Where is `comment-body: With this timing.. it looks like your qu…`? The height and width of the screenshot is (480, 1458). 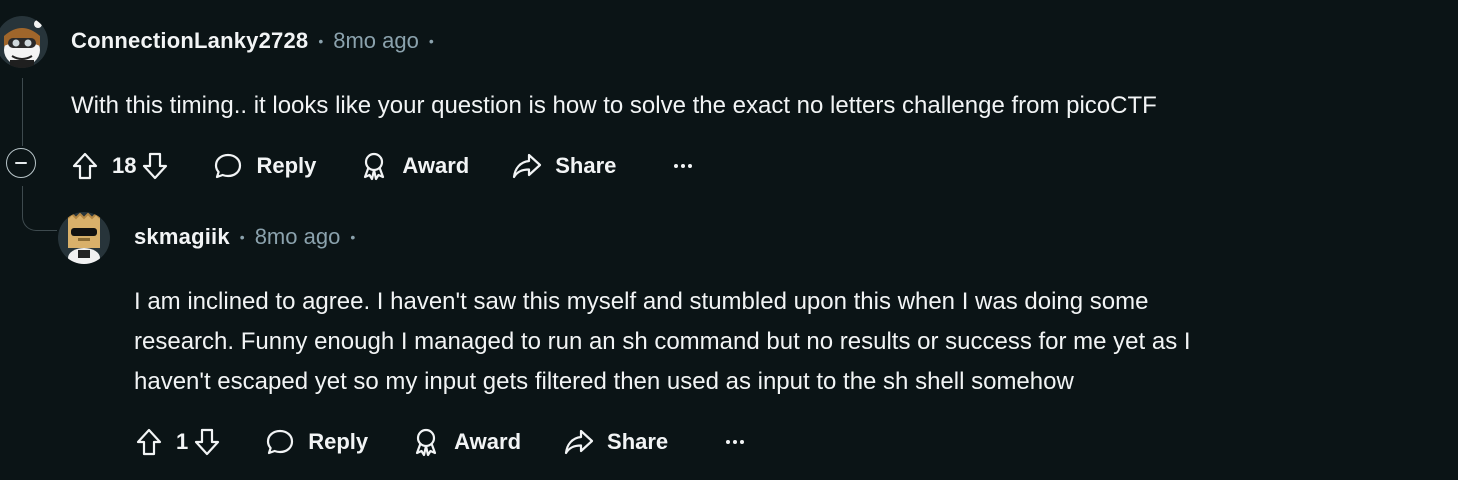 comment-body: With this timing.. it looks like your qu… is located at coordinates (761, 106).